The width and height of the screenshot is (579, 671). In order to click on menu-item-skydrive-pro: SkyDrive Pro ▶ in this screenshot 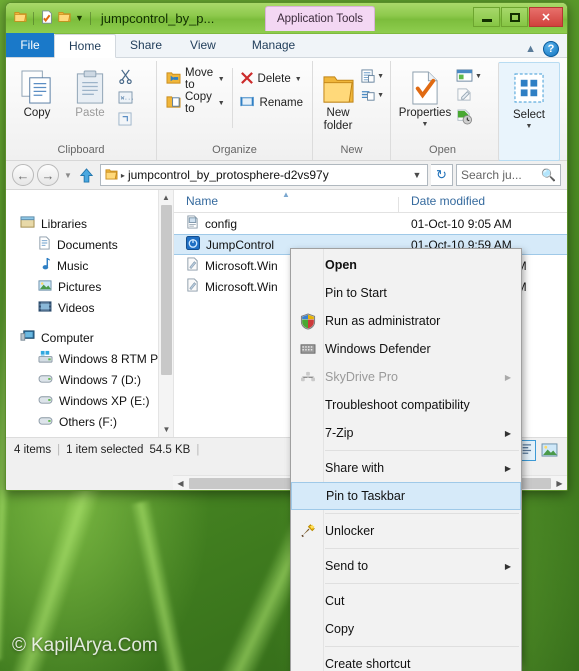, I will do `click(406, 377)`.